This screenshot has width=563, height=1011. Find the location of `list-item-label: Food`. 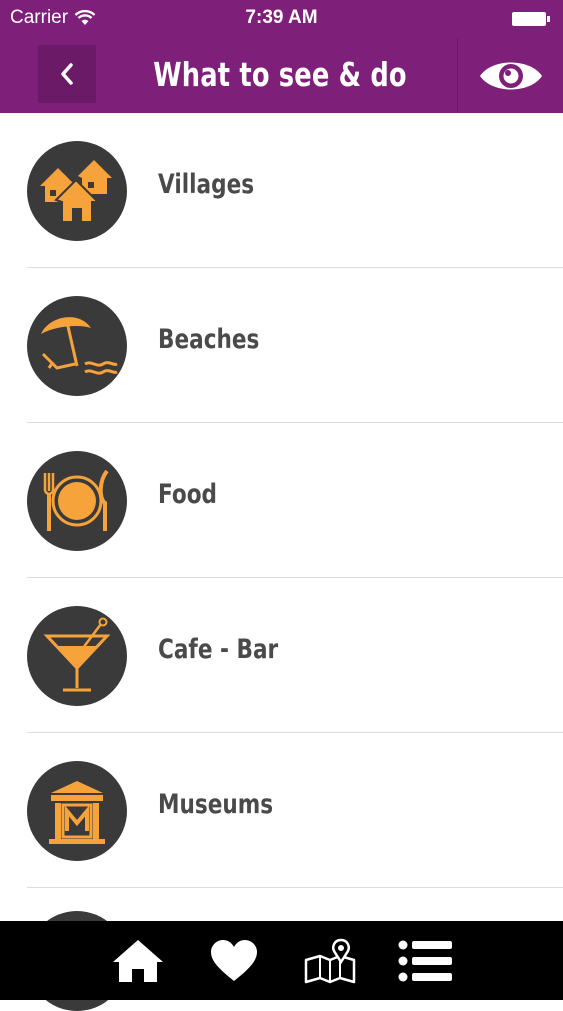

list-item-label: Food is located at coordinates (188, 494).